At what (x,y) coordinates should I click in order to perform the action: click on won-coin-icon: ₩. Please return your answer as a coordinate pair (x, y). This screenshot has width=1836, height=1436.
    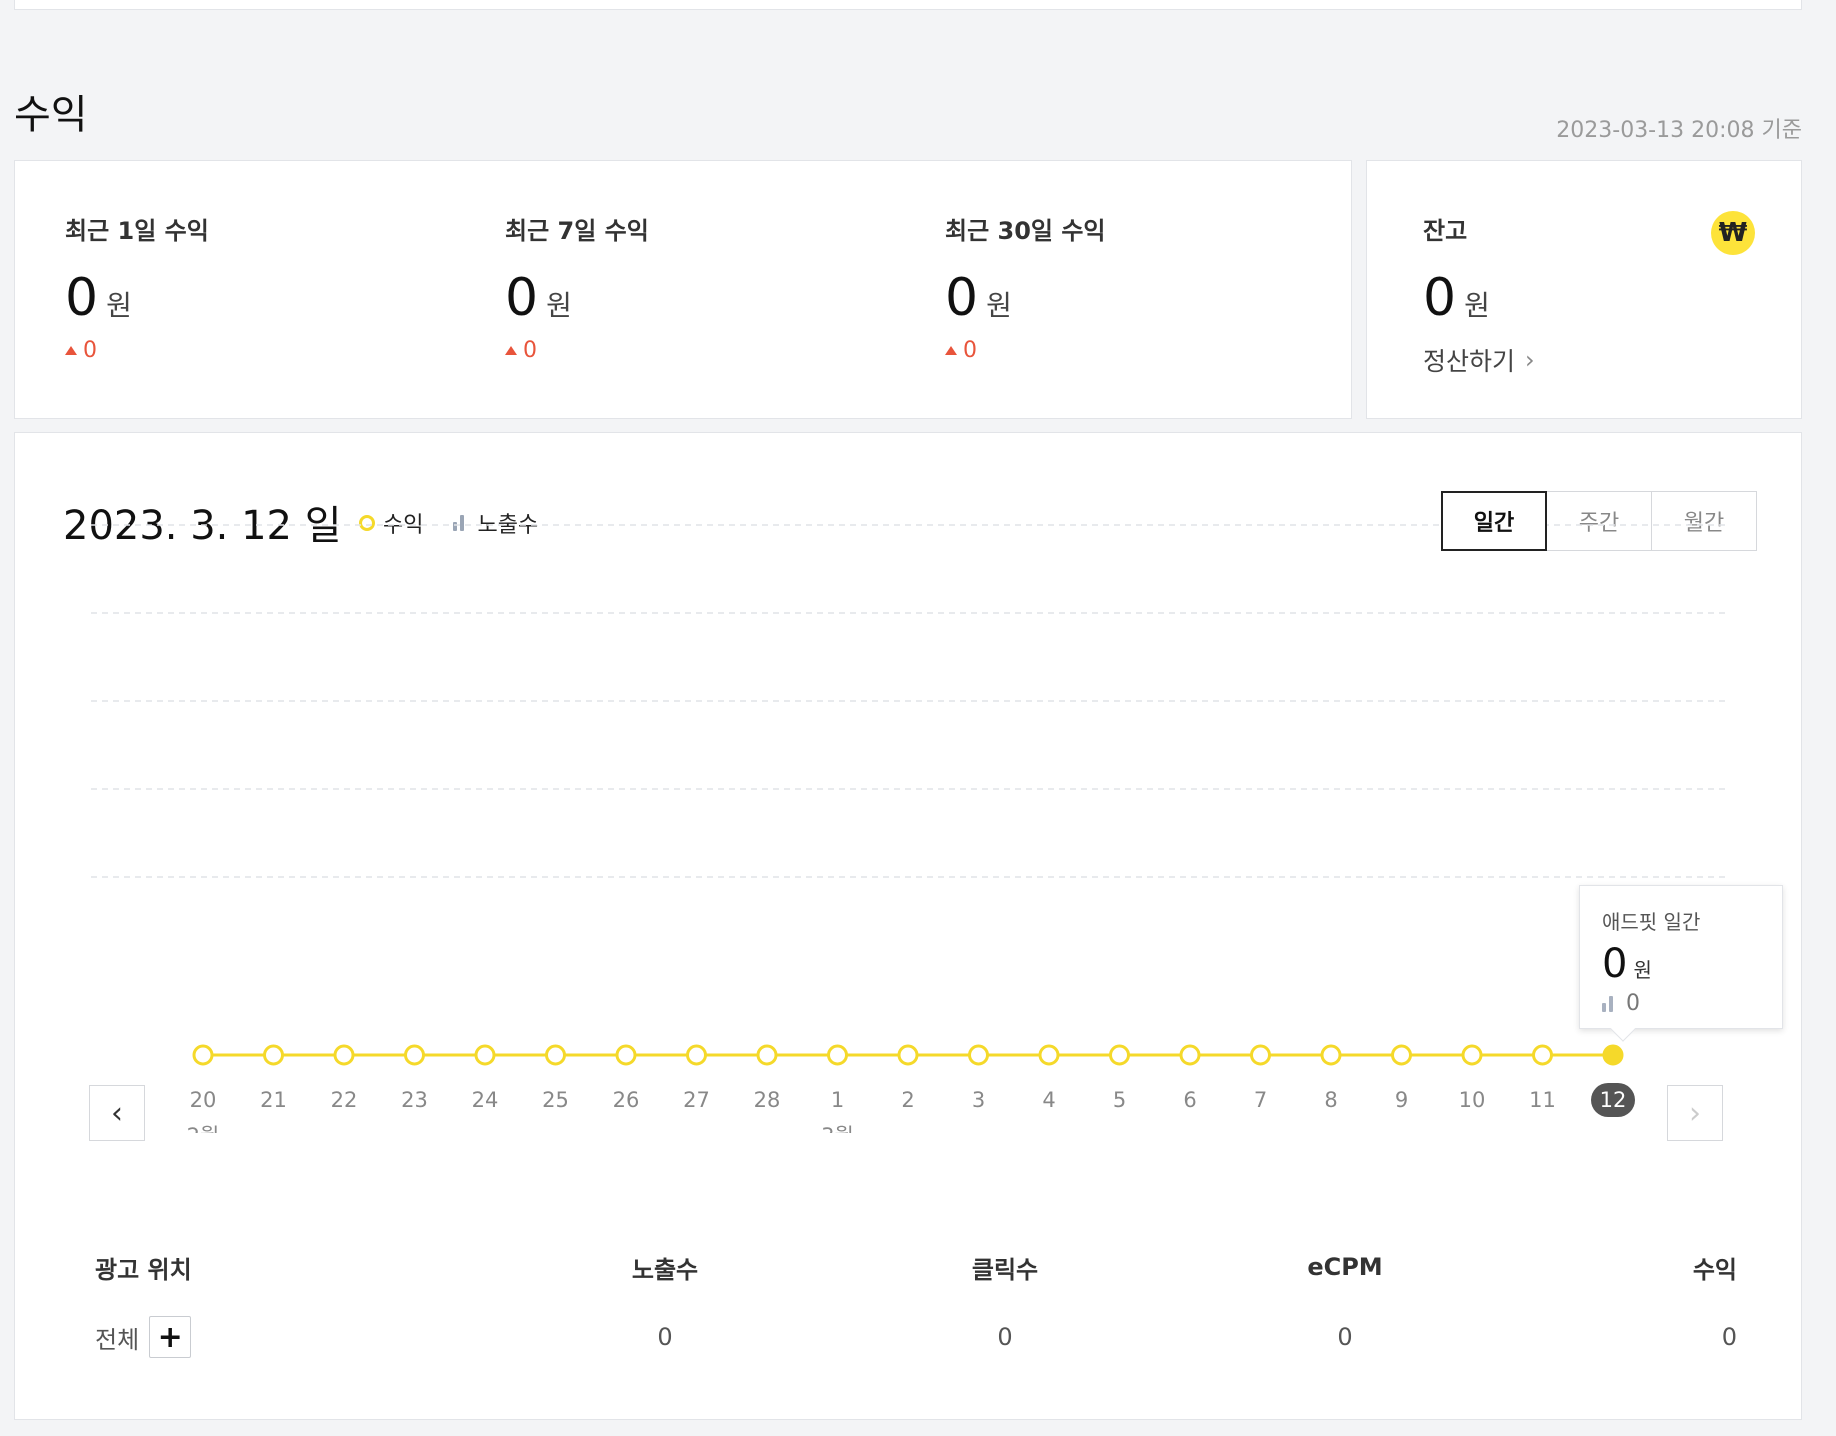
    Looking at the image, I should click on (1733, 233).